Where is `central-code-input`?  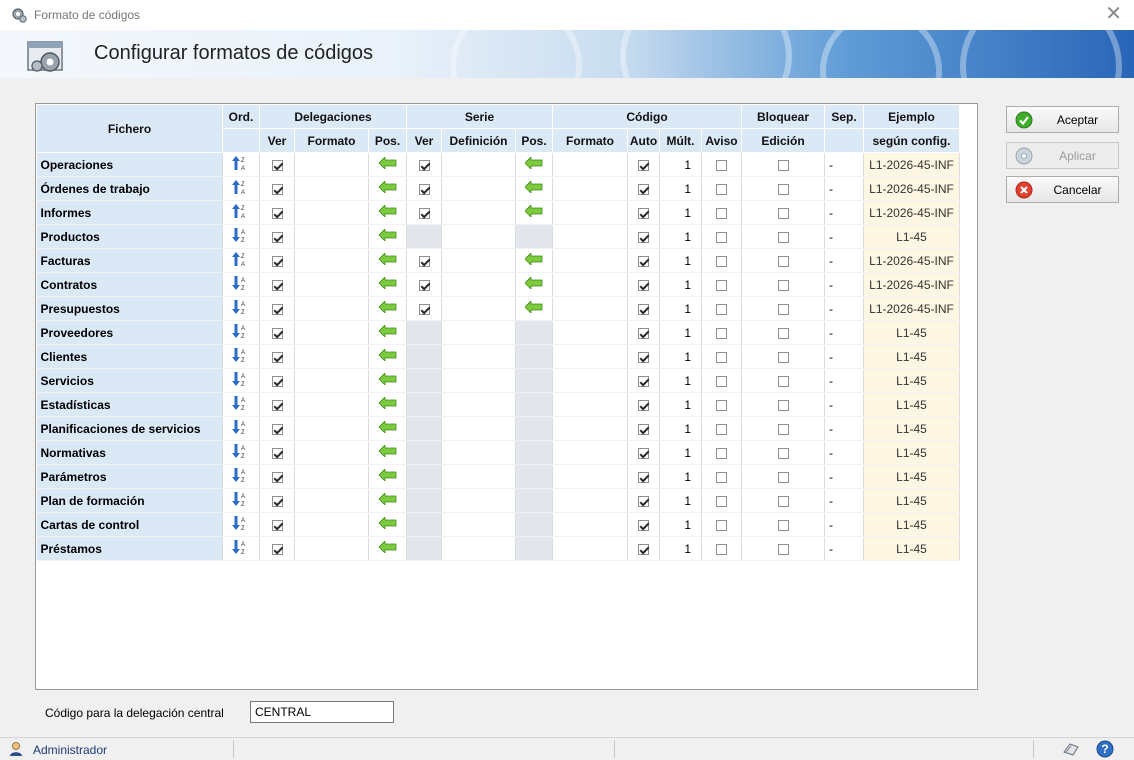 central-code-input is located at coordinates (322, 712).